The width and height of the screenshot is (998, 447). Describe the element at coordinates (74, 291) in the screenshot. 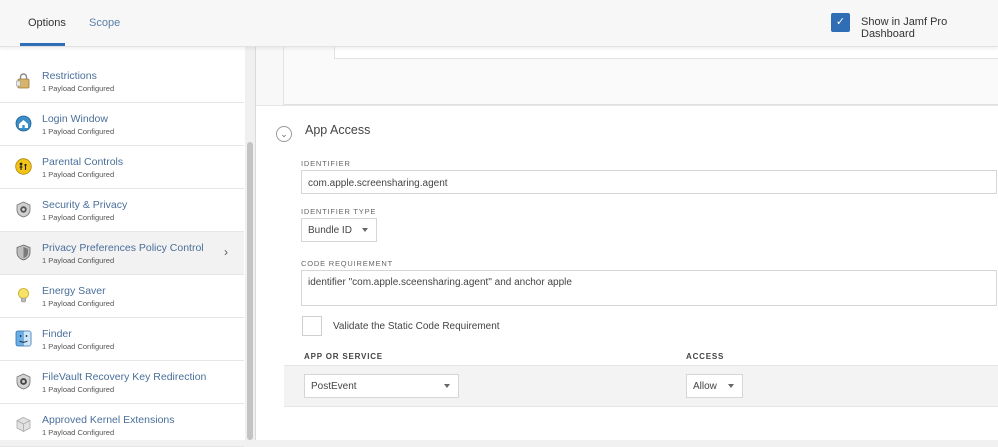

I see `sidebar-item-title: Energy Saver` at that location.